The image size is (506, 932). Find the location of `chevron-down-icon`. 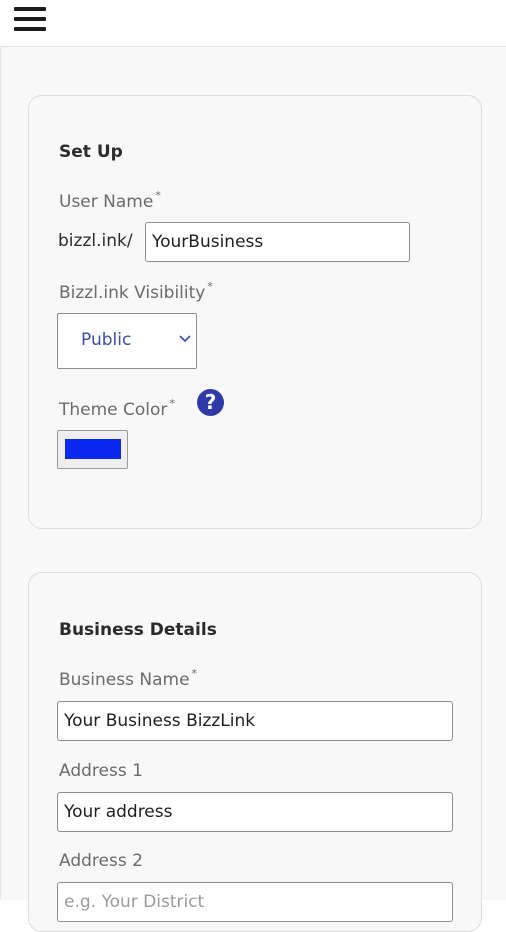

chevron-down-icon is located at coordinates (185, 339).